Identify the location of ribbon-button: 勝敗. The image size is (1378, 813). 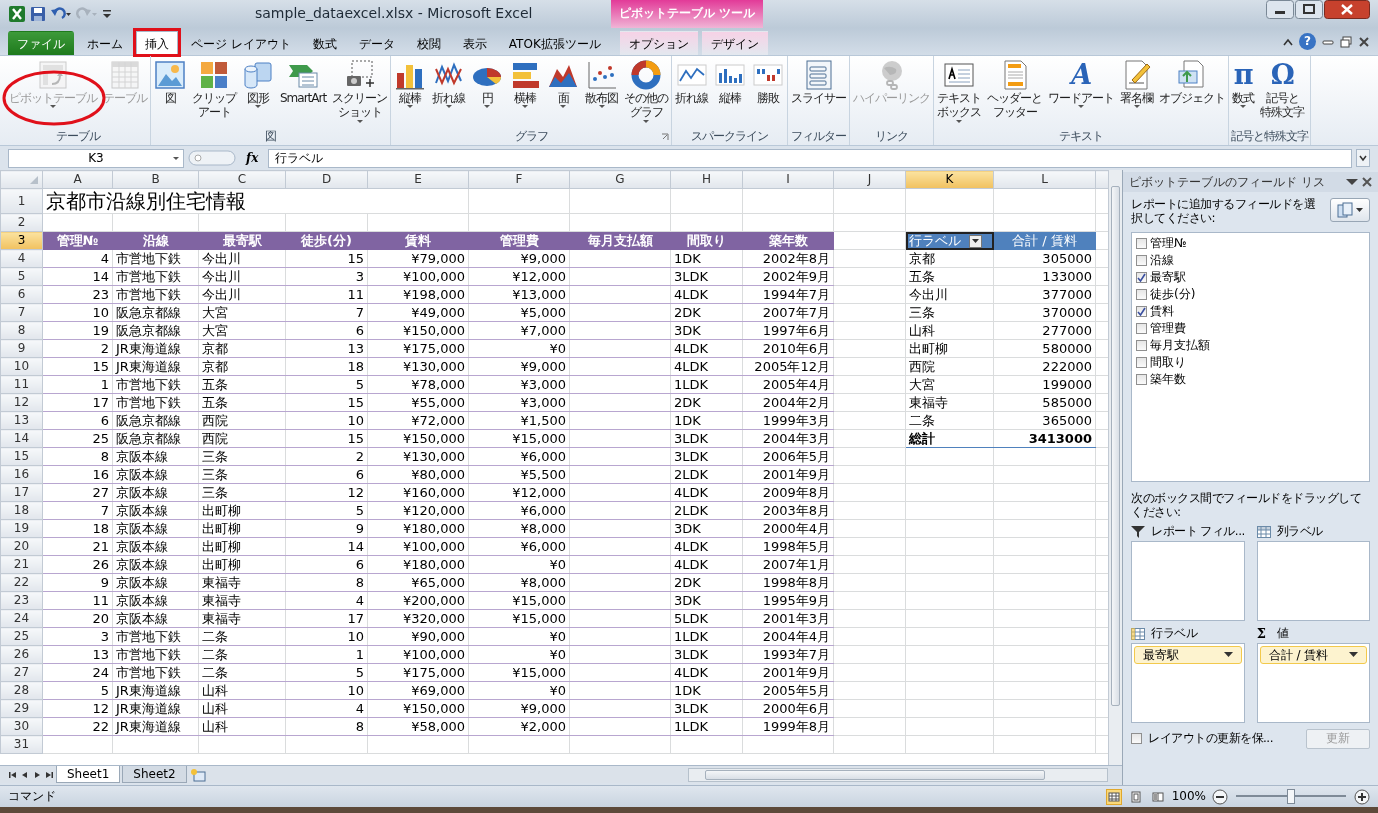
(768, 93).